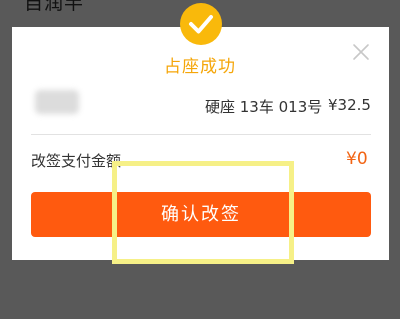 The height and width of the screenshot is (319, 400). I want to click on divider, so click(201, 134).